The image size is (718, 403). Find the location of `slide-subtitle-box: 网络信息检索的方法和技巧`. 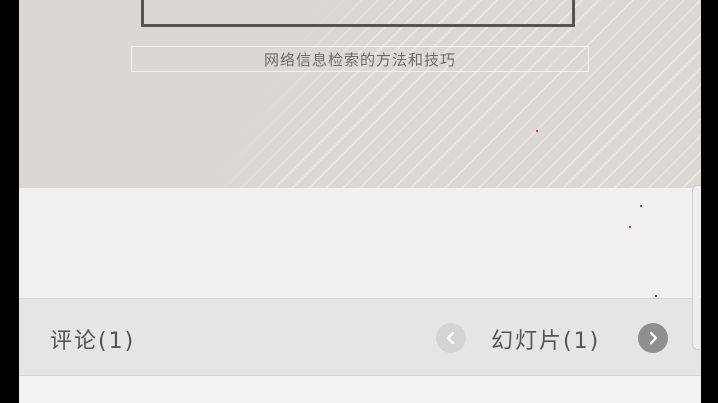

slide-subtitle-box: 网络信息检索的方法和技巧 is located at coordinates (360, 59).